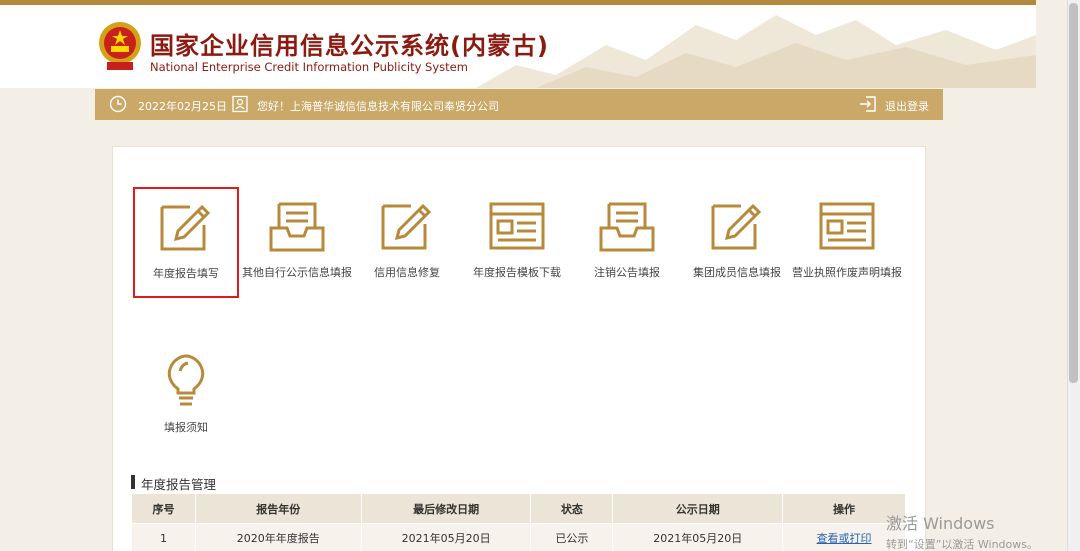 The height and width of the screenshot is (551, 1080). I want to click on tile-label: 注销公告填报, so click(627, 272).